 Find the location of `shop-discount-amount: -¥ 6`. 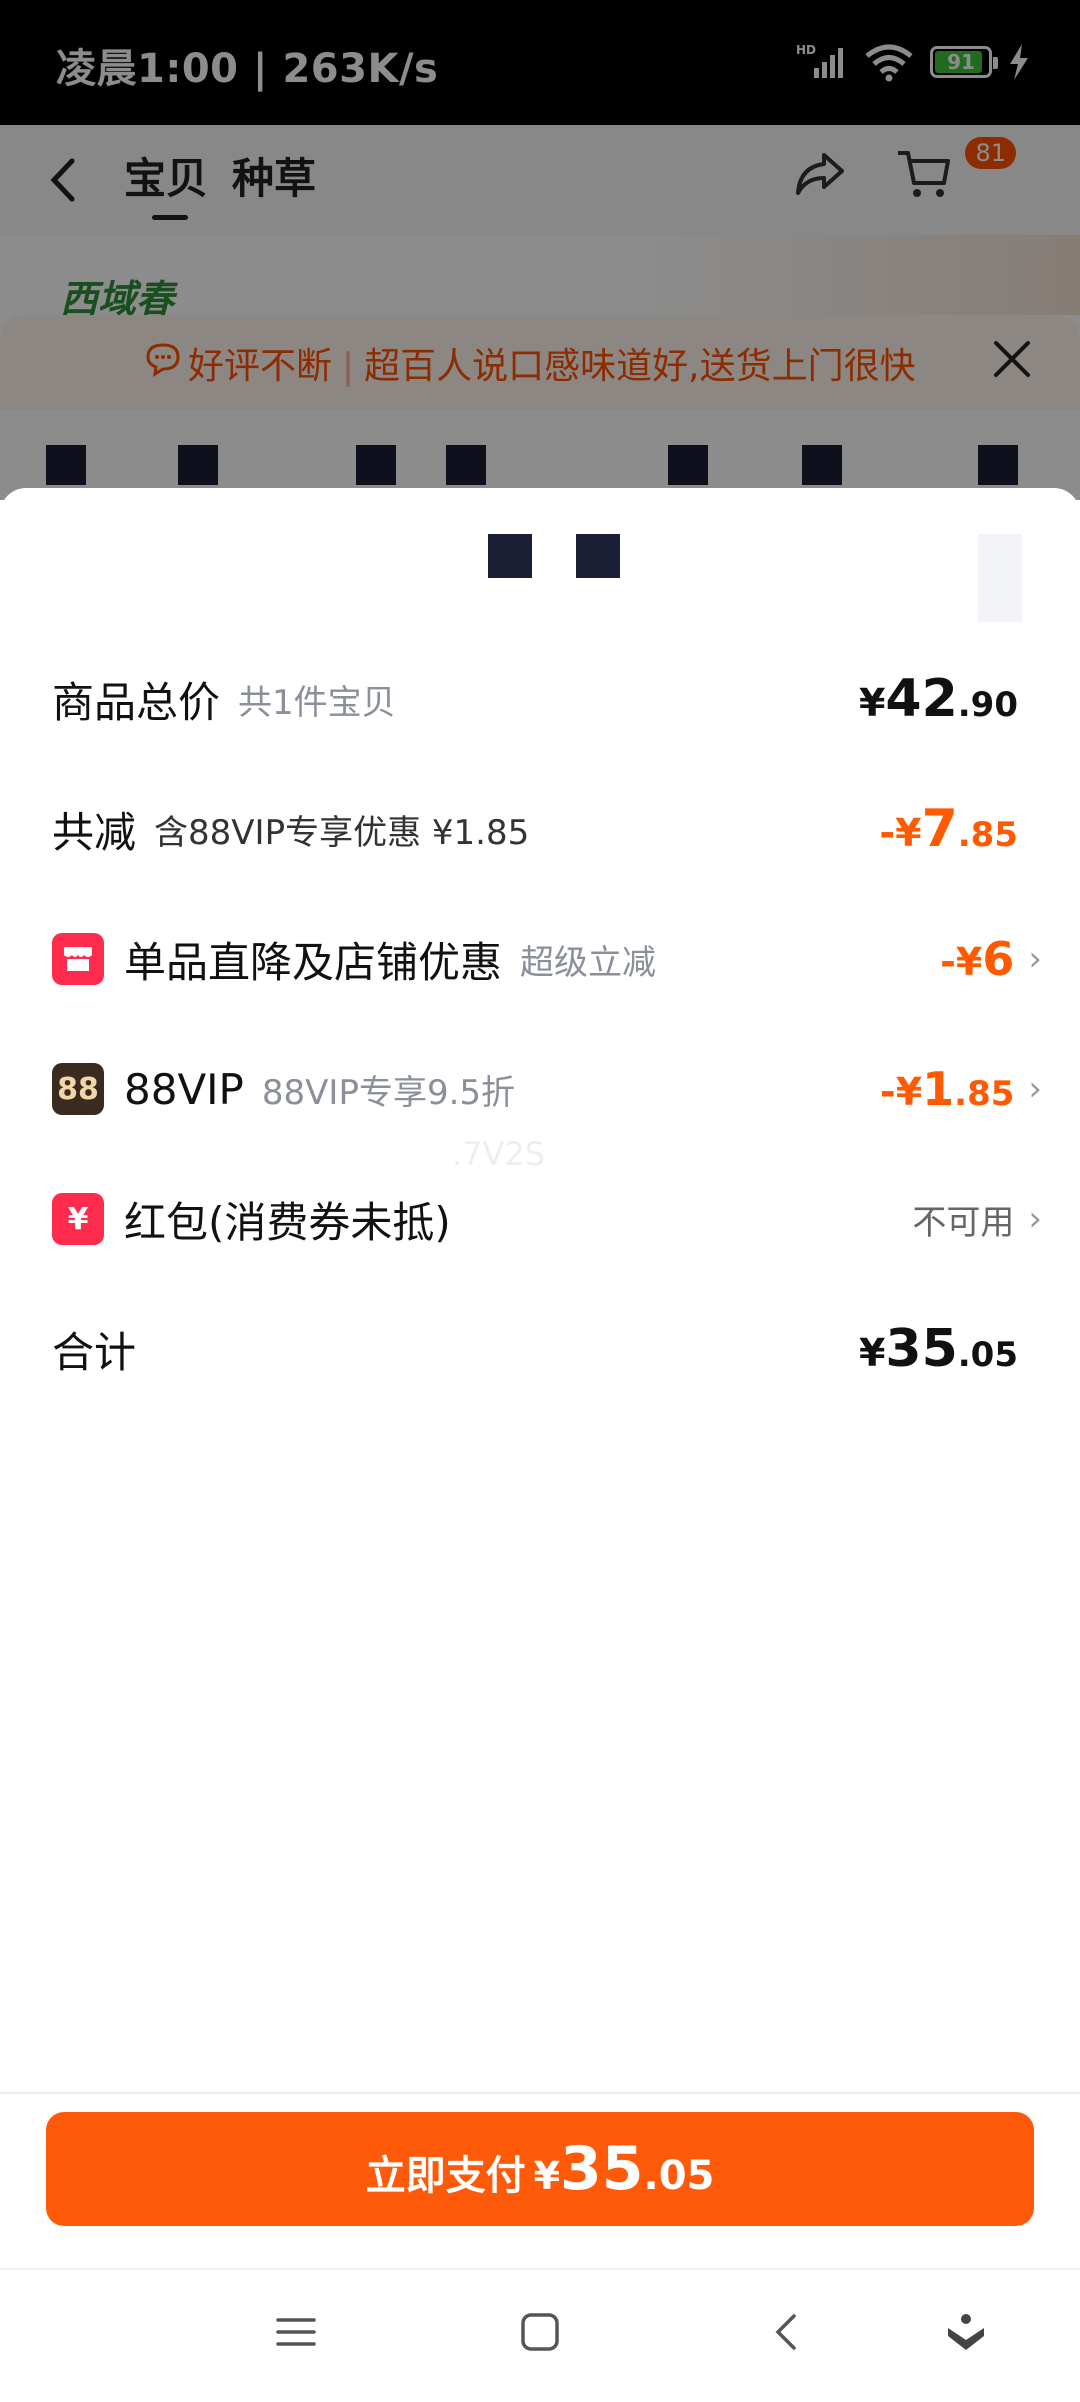

shop-discount-amount: -¥ 6 is located at coordinates (977, 959).